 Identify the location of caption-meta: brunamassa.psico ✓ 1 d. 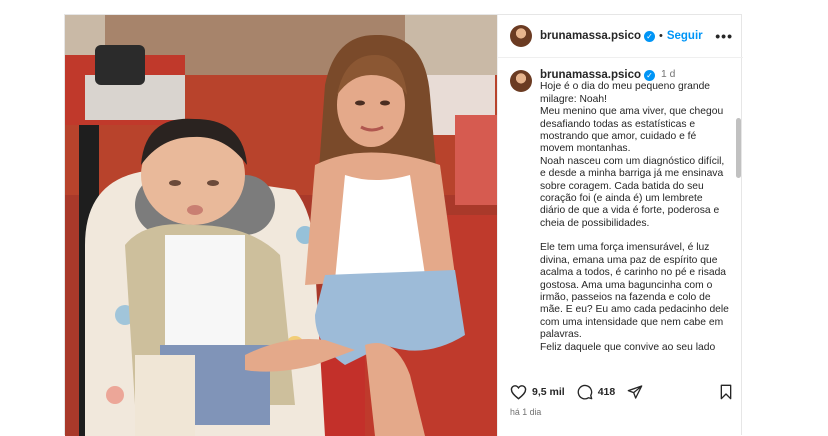
(634, 75).